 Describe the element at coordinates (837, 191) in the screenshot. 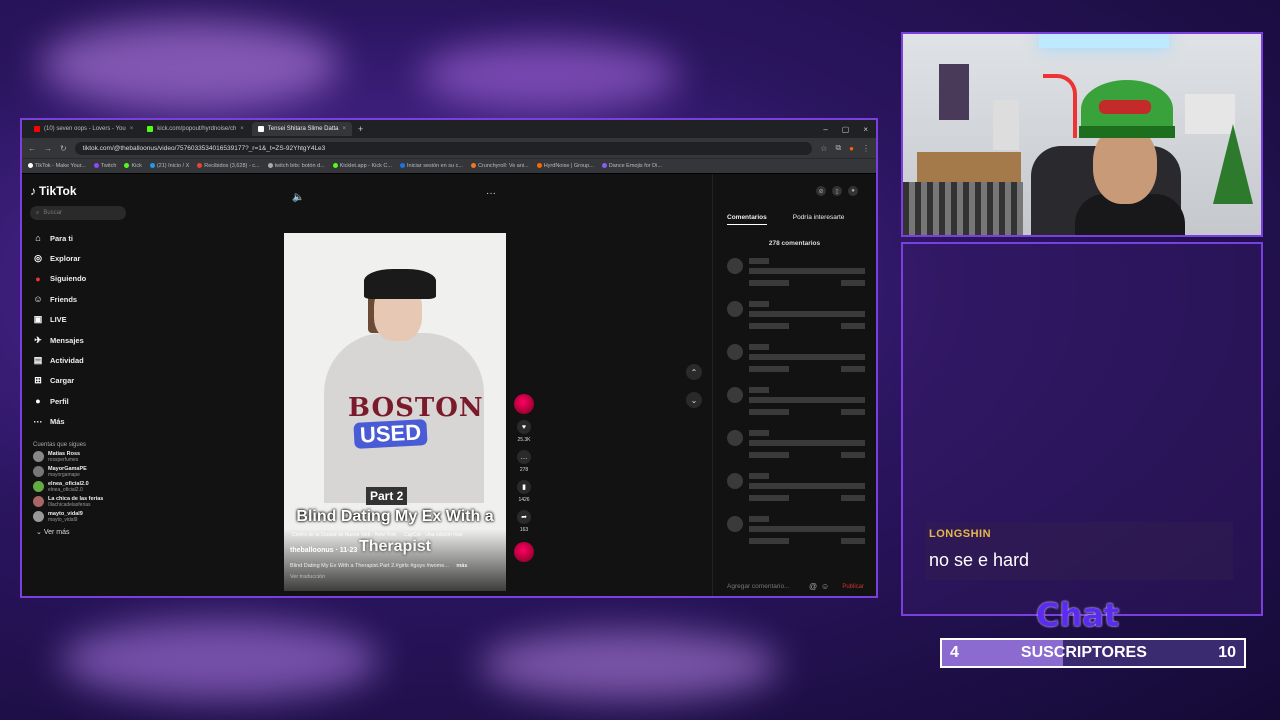

I see `device-icon: ▯` at that location.